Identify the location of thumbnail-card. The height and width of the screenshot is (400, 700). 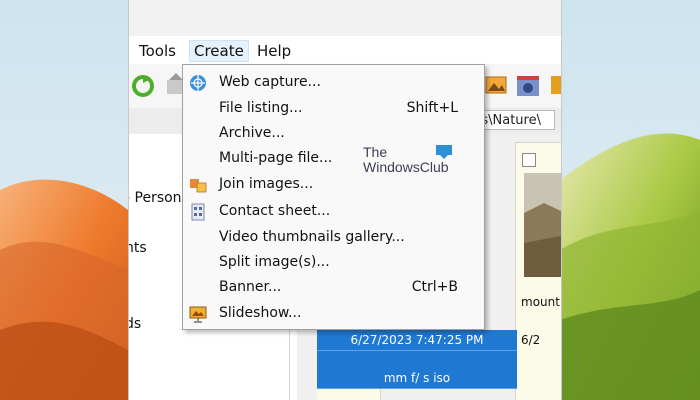
(538, 271).